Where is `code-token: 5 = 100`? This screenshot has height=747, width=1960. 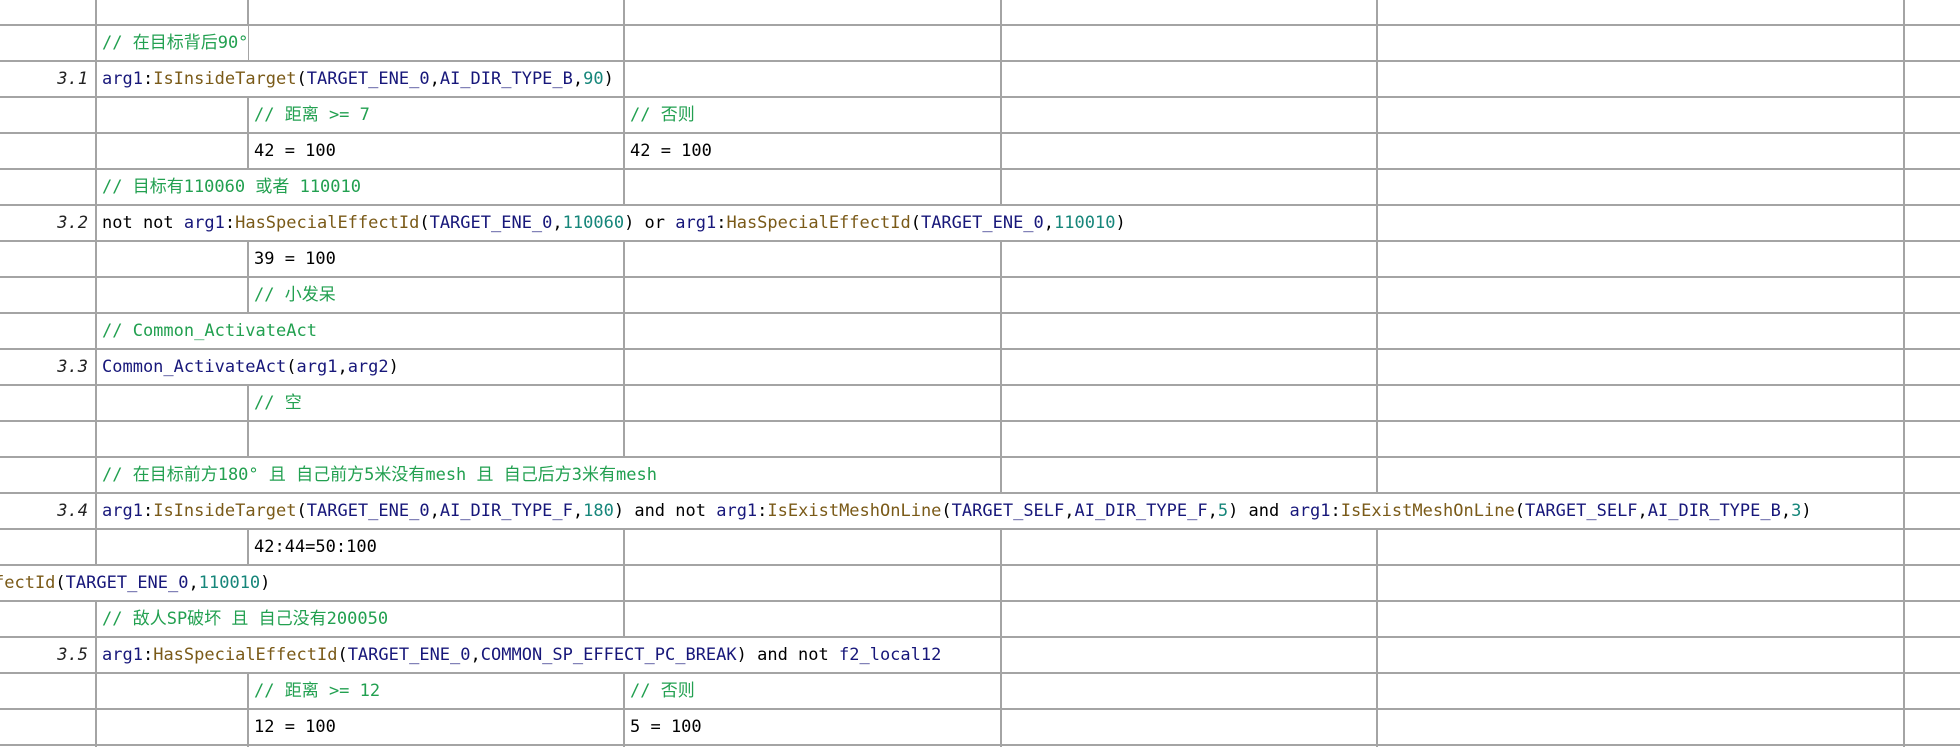 code-token: 5 = 100 is located at coordinates (666, 727).